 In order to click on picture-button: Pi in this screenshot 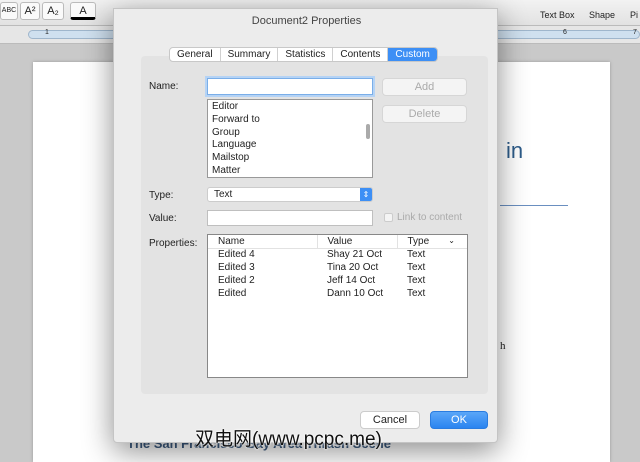, I will do `click(634, 15)`.